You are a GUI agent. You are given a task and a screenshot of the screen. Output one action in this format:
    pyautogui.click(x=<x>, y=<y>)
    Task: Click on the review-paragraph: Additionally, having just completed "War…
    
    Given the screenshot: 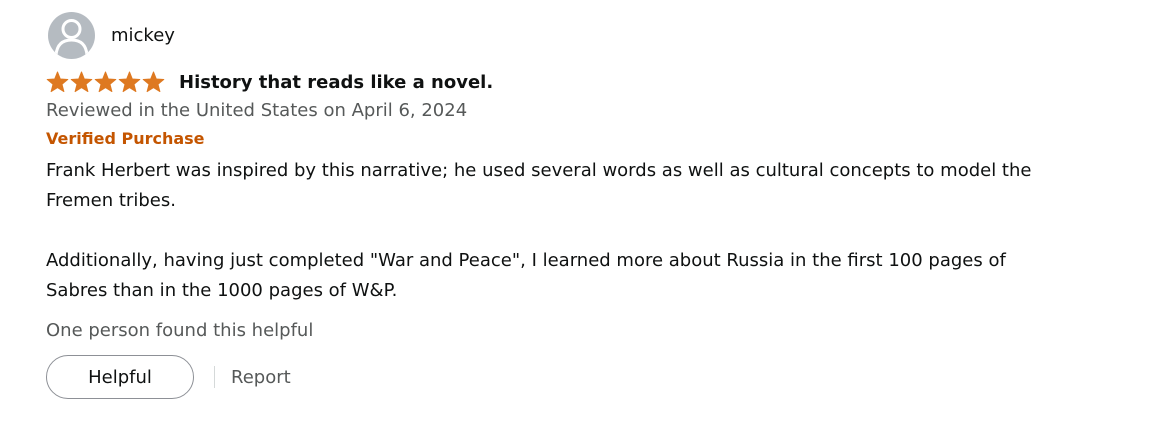 What is the action you would take?
    pyautogui.click(x=526, y=275)
    